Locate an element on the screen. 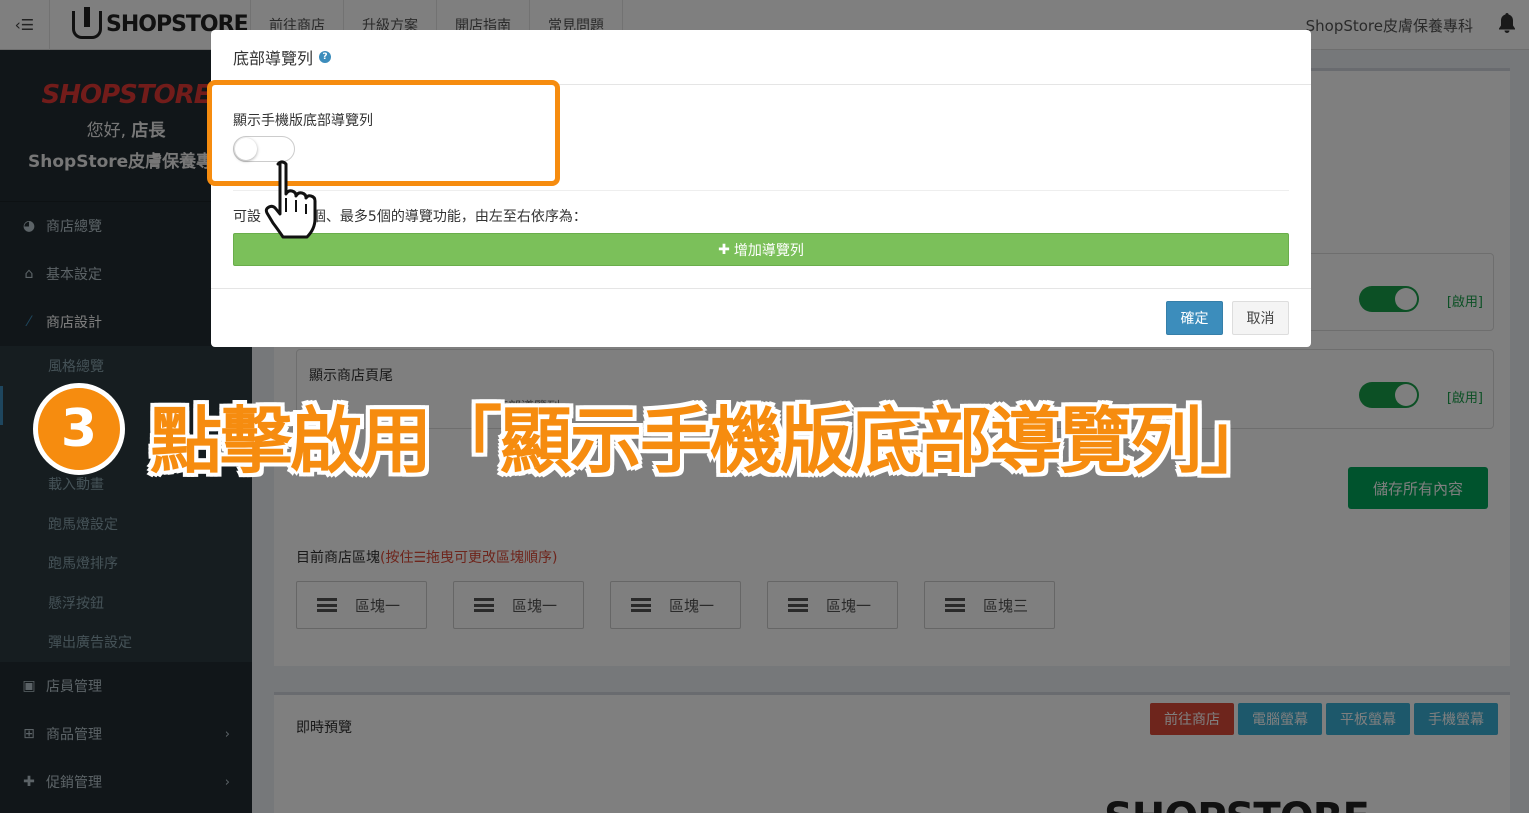 This screenshot has height=813, width=1529. confirm-button: 確定 is located at coordinates (1194, 318).